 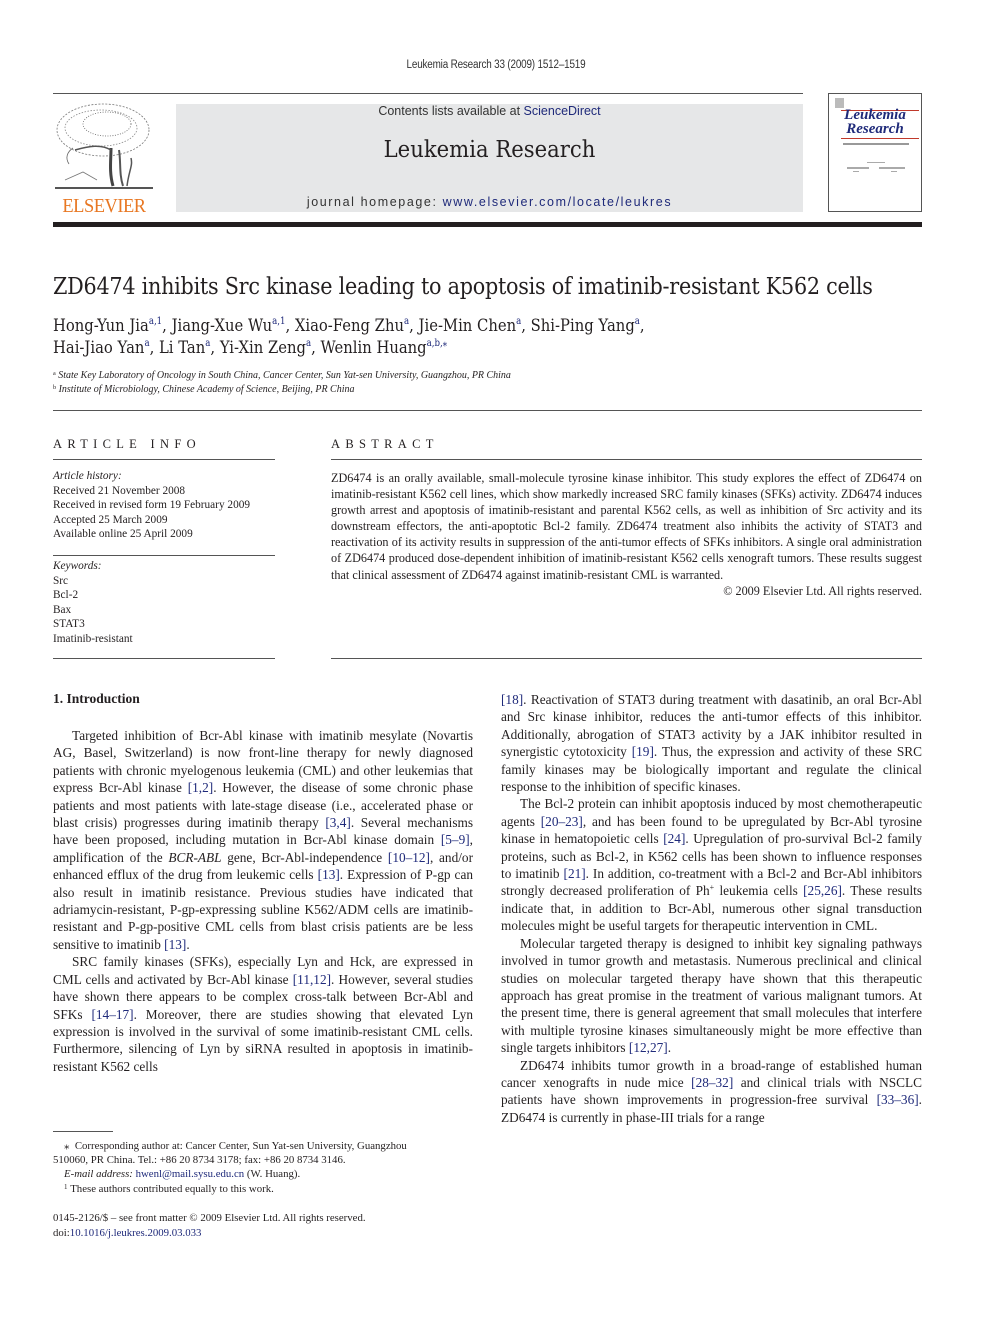 I want to click on citation-link: [11,12], so click(x=312, y=979).